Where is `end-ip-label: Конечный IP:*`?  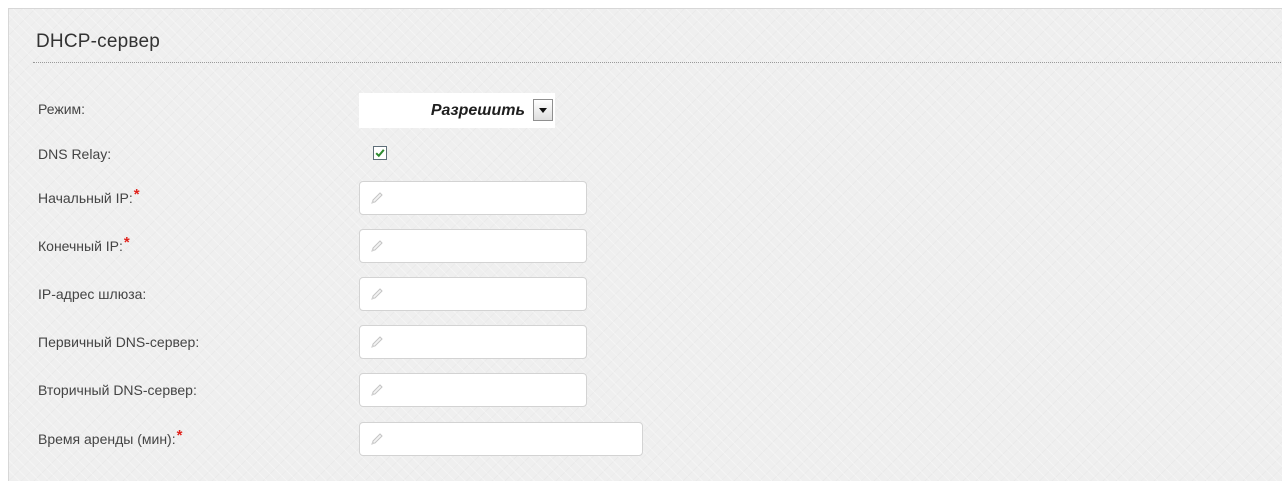
end-ip-label: Конечный IP:* is located at coordinates (84, 244).